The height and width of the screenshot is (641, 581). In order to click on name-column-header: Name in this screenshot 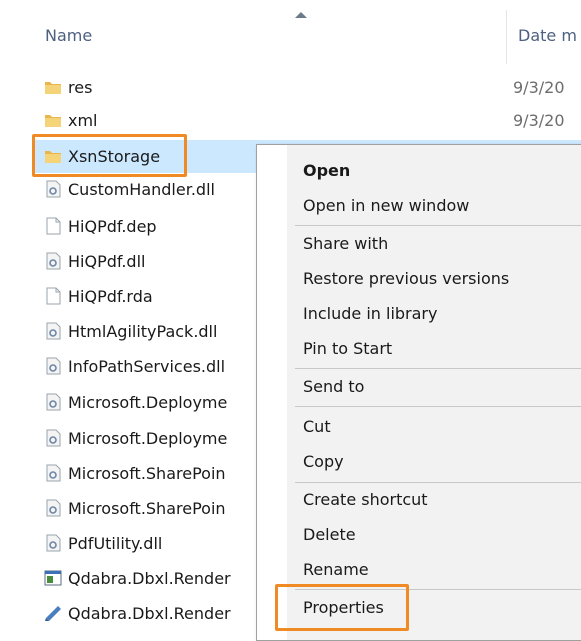, I will do `click(270, 37)`.